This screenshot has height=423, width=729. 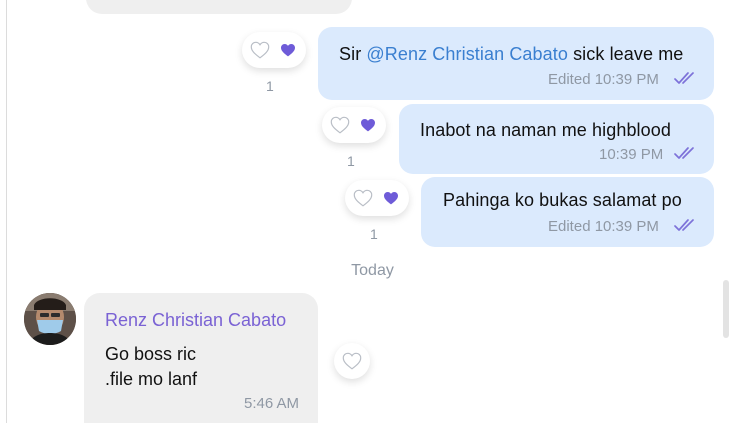 What do you see at coordinates (726, 309) in the screenshot?
I see `scrollbar-thumb` at bounding box center [726, 309].